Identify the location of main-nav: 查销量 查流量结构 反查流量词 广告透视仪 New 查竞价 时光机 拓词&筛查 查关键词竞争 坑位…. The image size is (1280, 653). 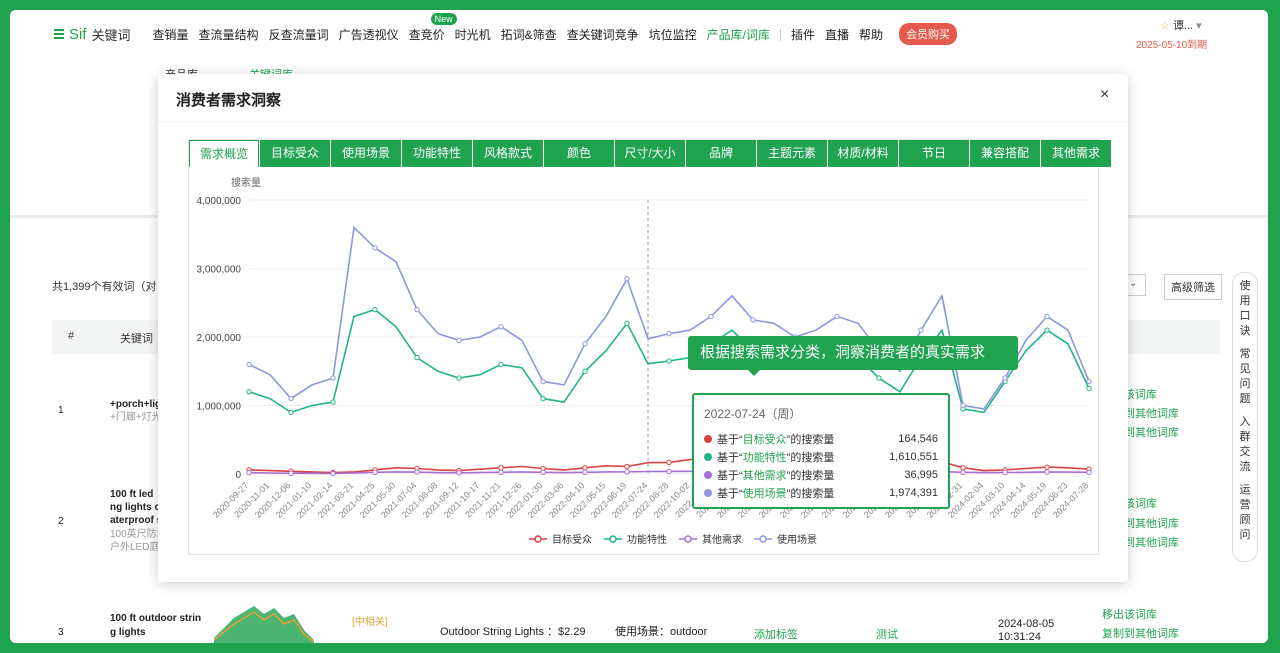
(523, 27).